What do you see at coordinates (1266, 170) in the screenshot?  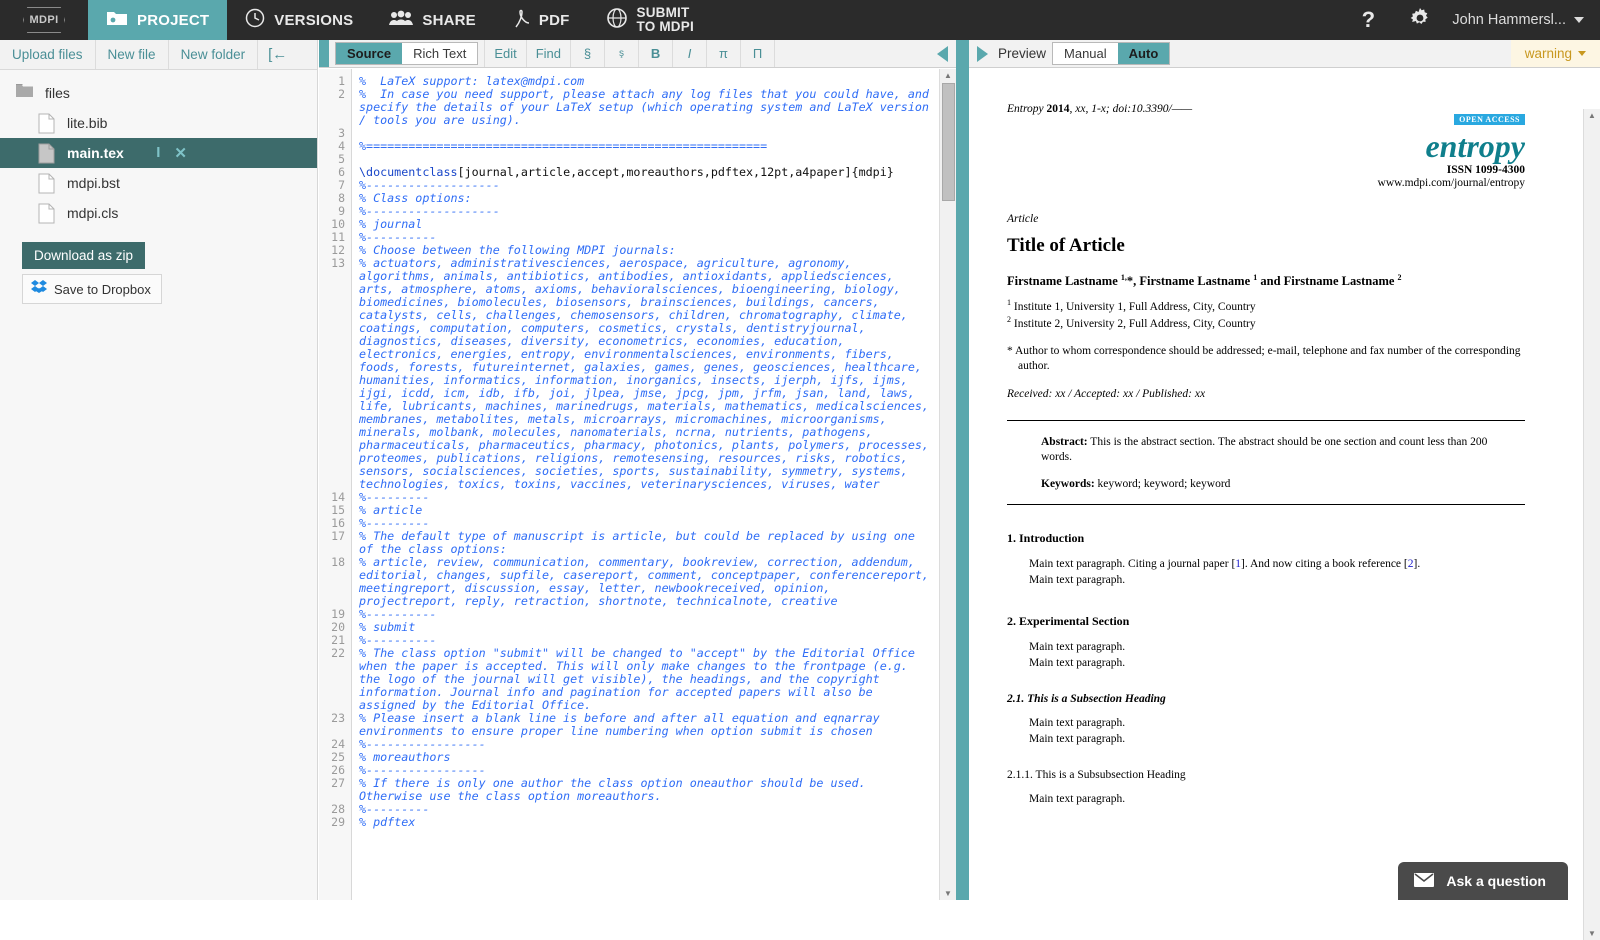 I see `journal-issn: ISSN 1099-4300` at bounding box center [1266, 170].